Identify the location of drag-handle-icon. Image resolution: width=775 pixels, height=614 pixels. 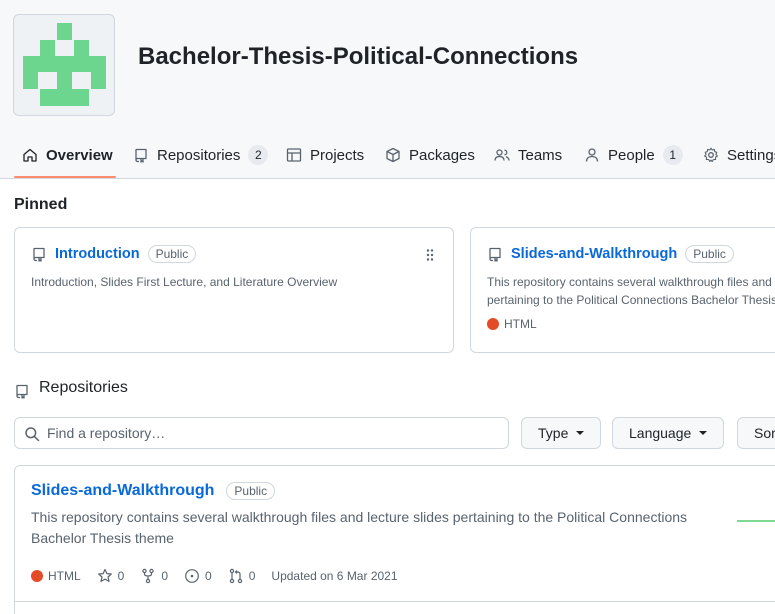
(430, 255).